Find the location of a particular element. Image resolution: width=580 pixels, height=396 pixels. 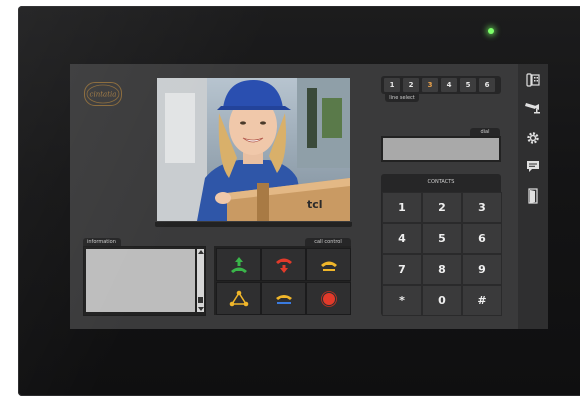

information-header: information is located at coordinates (102, 242).